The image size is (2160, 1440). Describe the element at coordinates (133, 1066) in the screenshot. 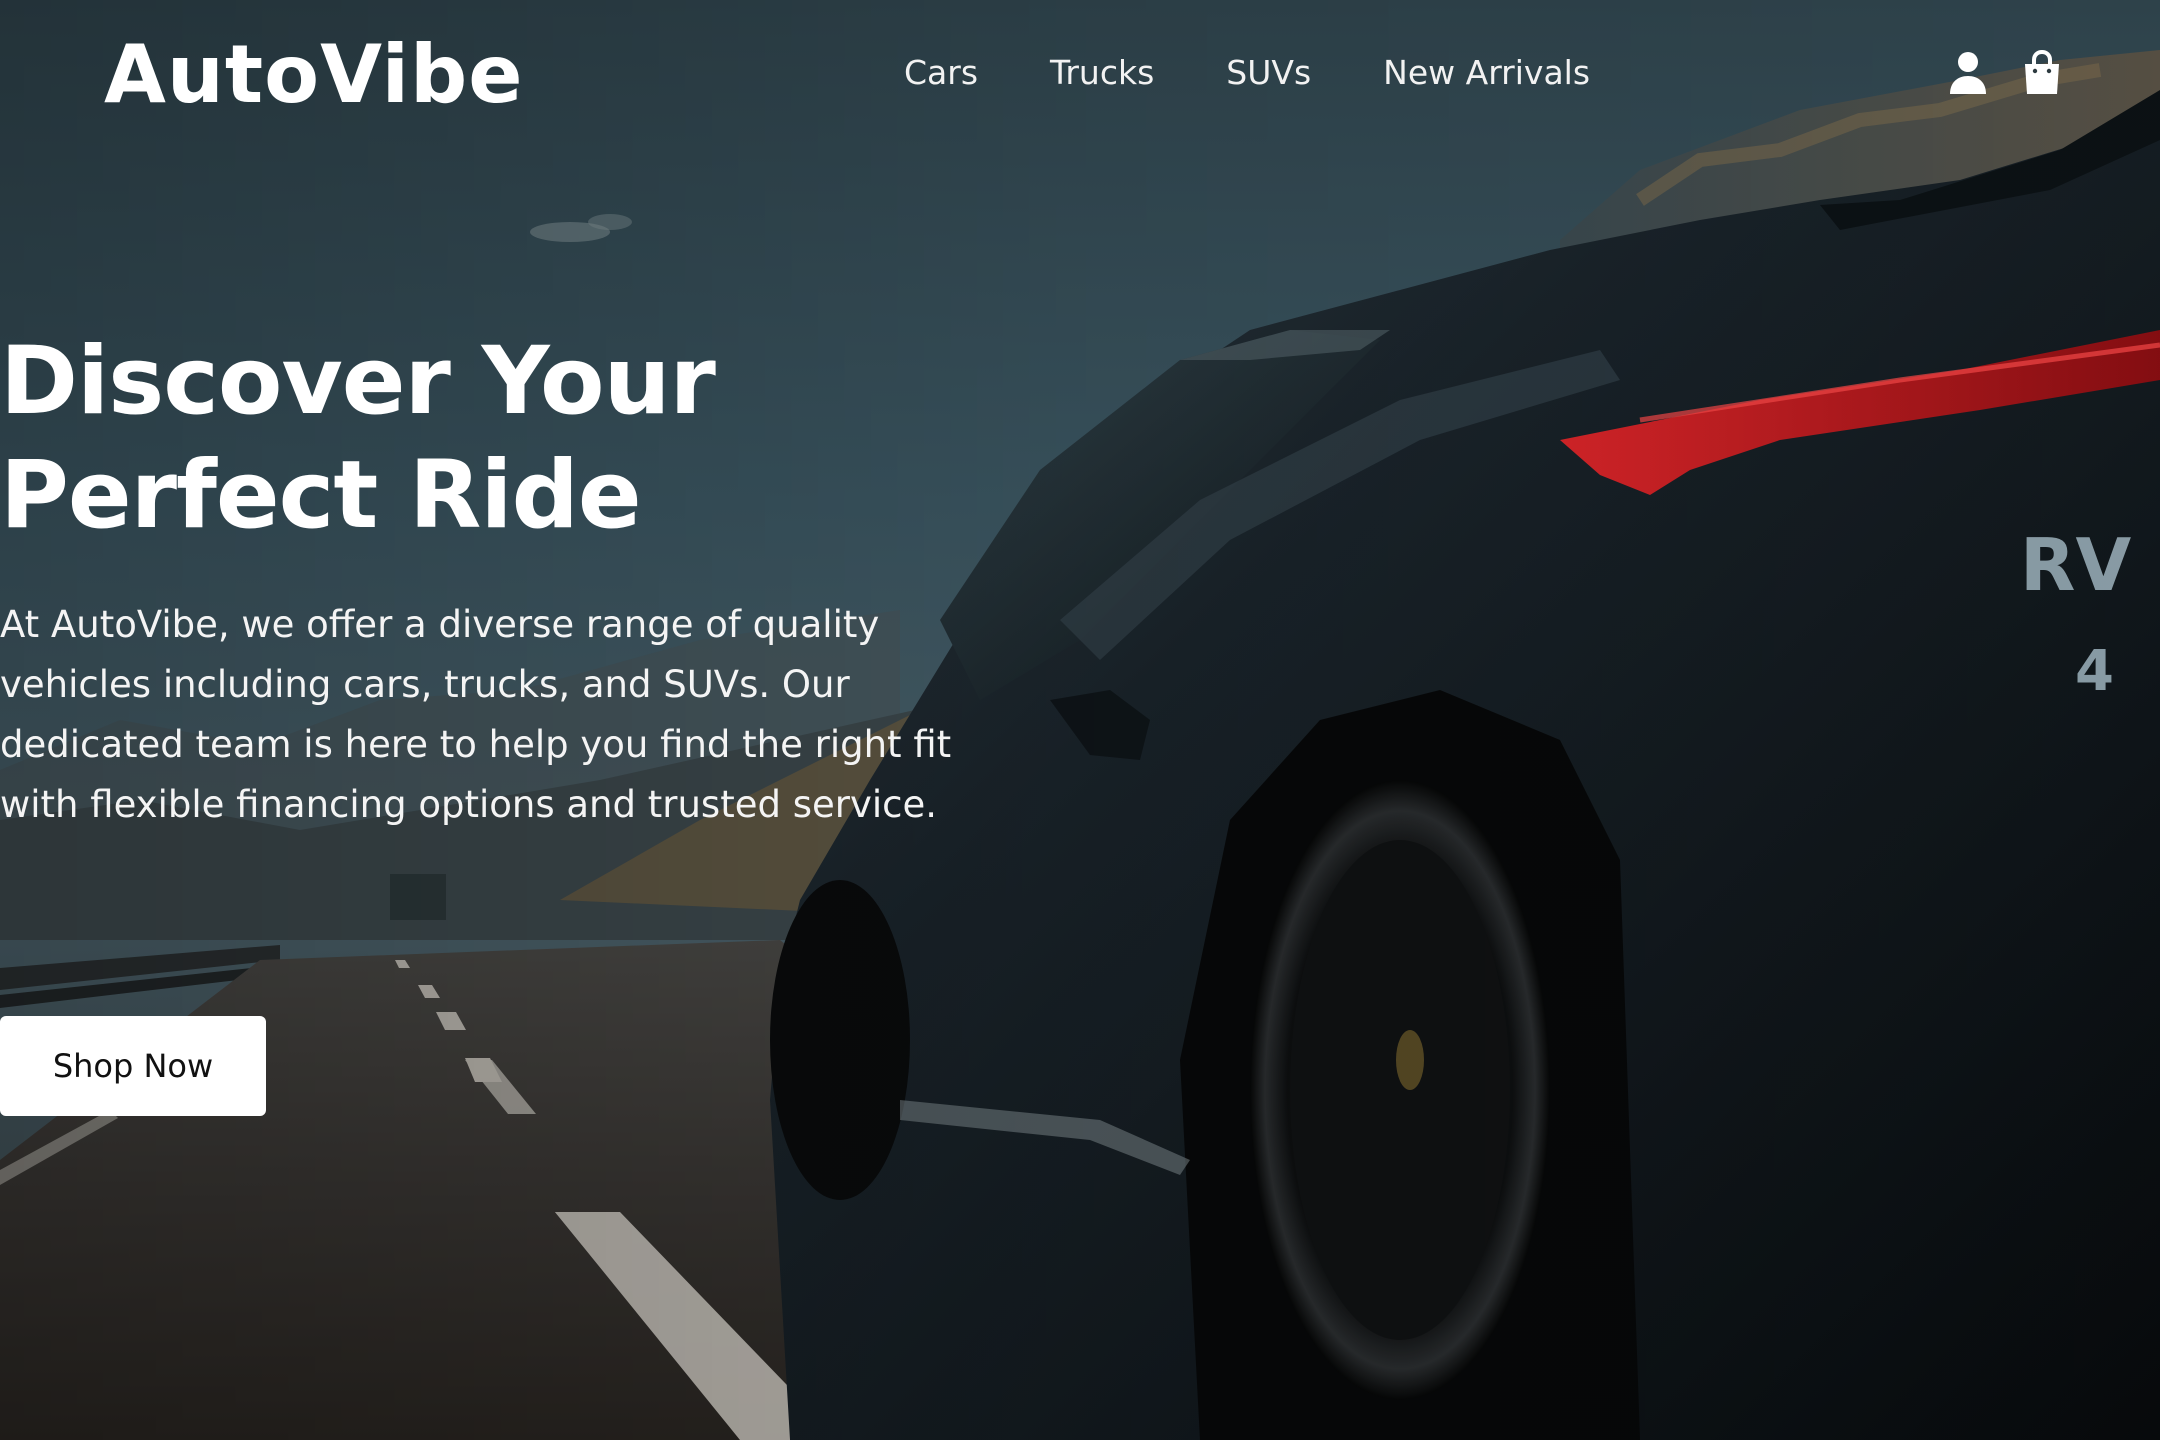

I see `shop-now-button: Shop Now` at that location.